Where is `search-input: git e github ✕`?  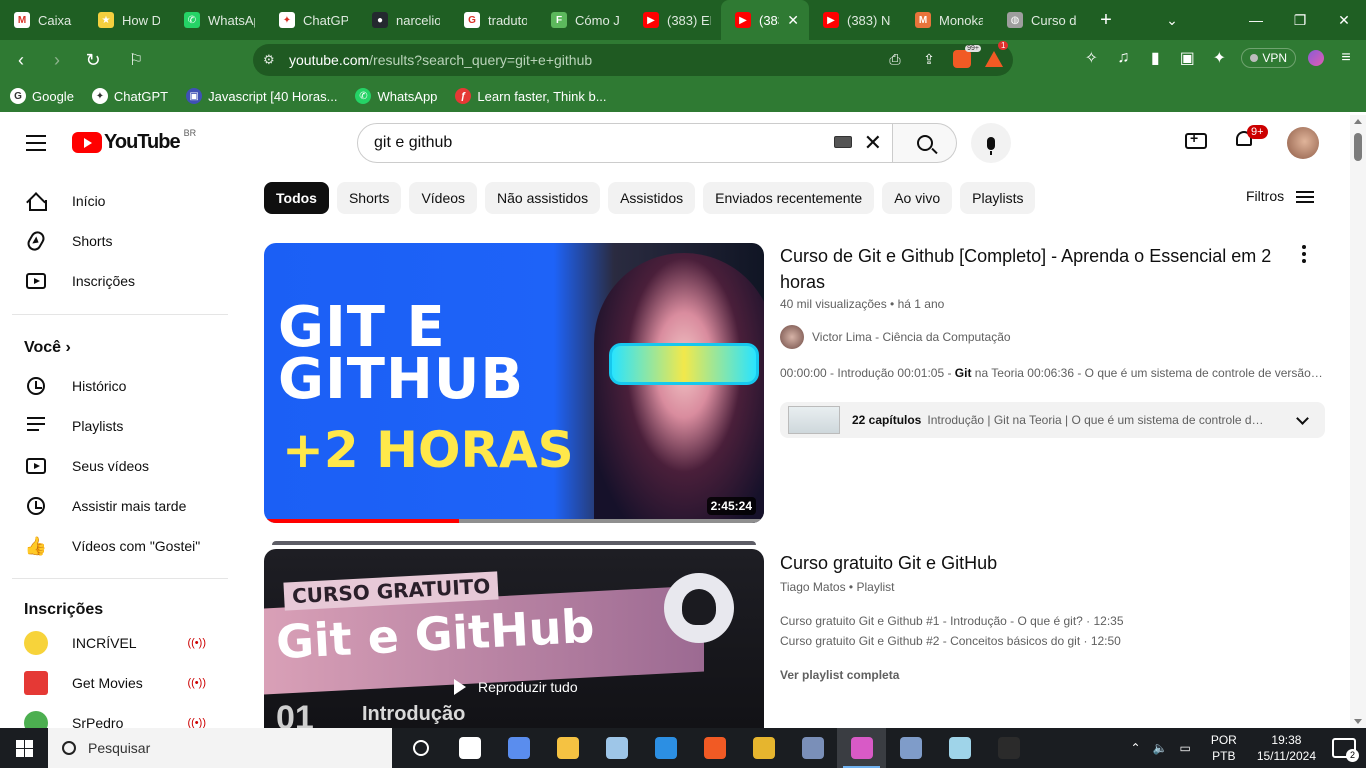
search-input: git e github ✕ is located at coordinates (625, 143).